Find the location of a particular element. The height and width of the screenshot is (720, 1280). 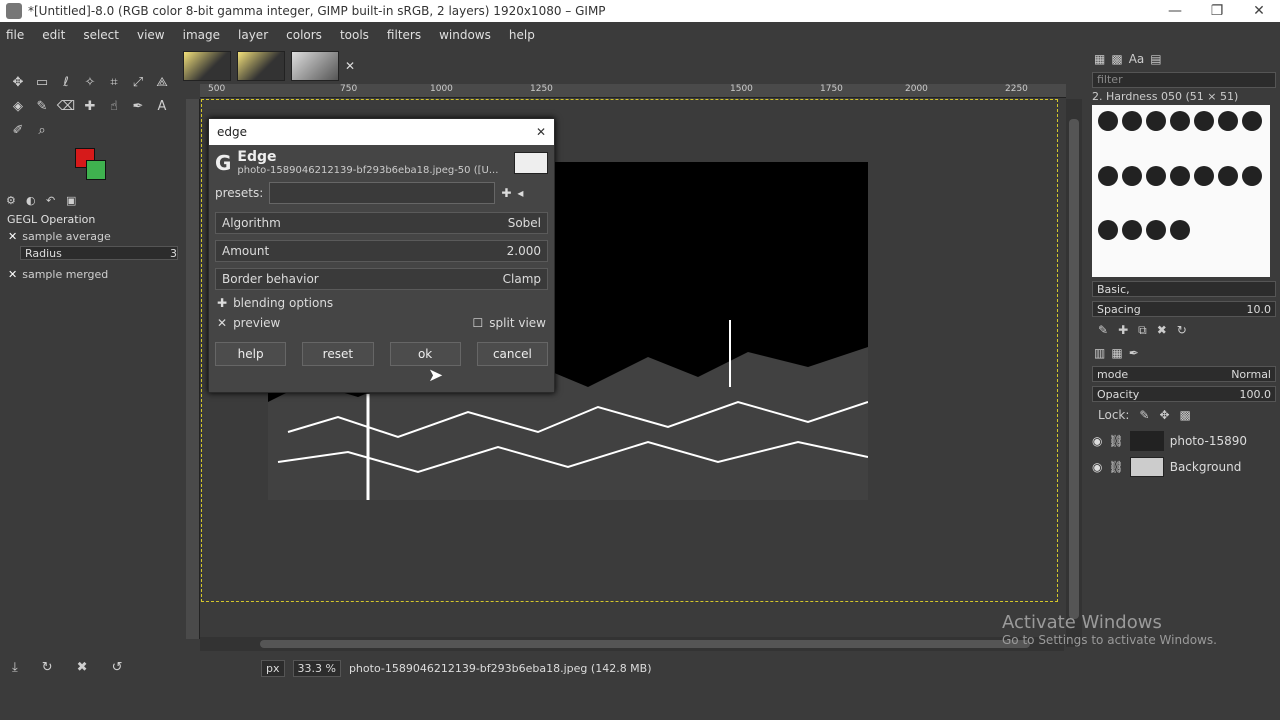

device-status-tab-icon: ◐ is located at coordinates (33, 201).